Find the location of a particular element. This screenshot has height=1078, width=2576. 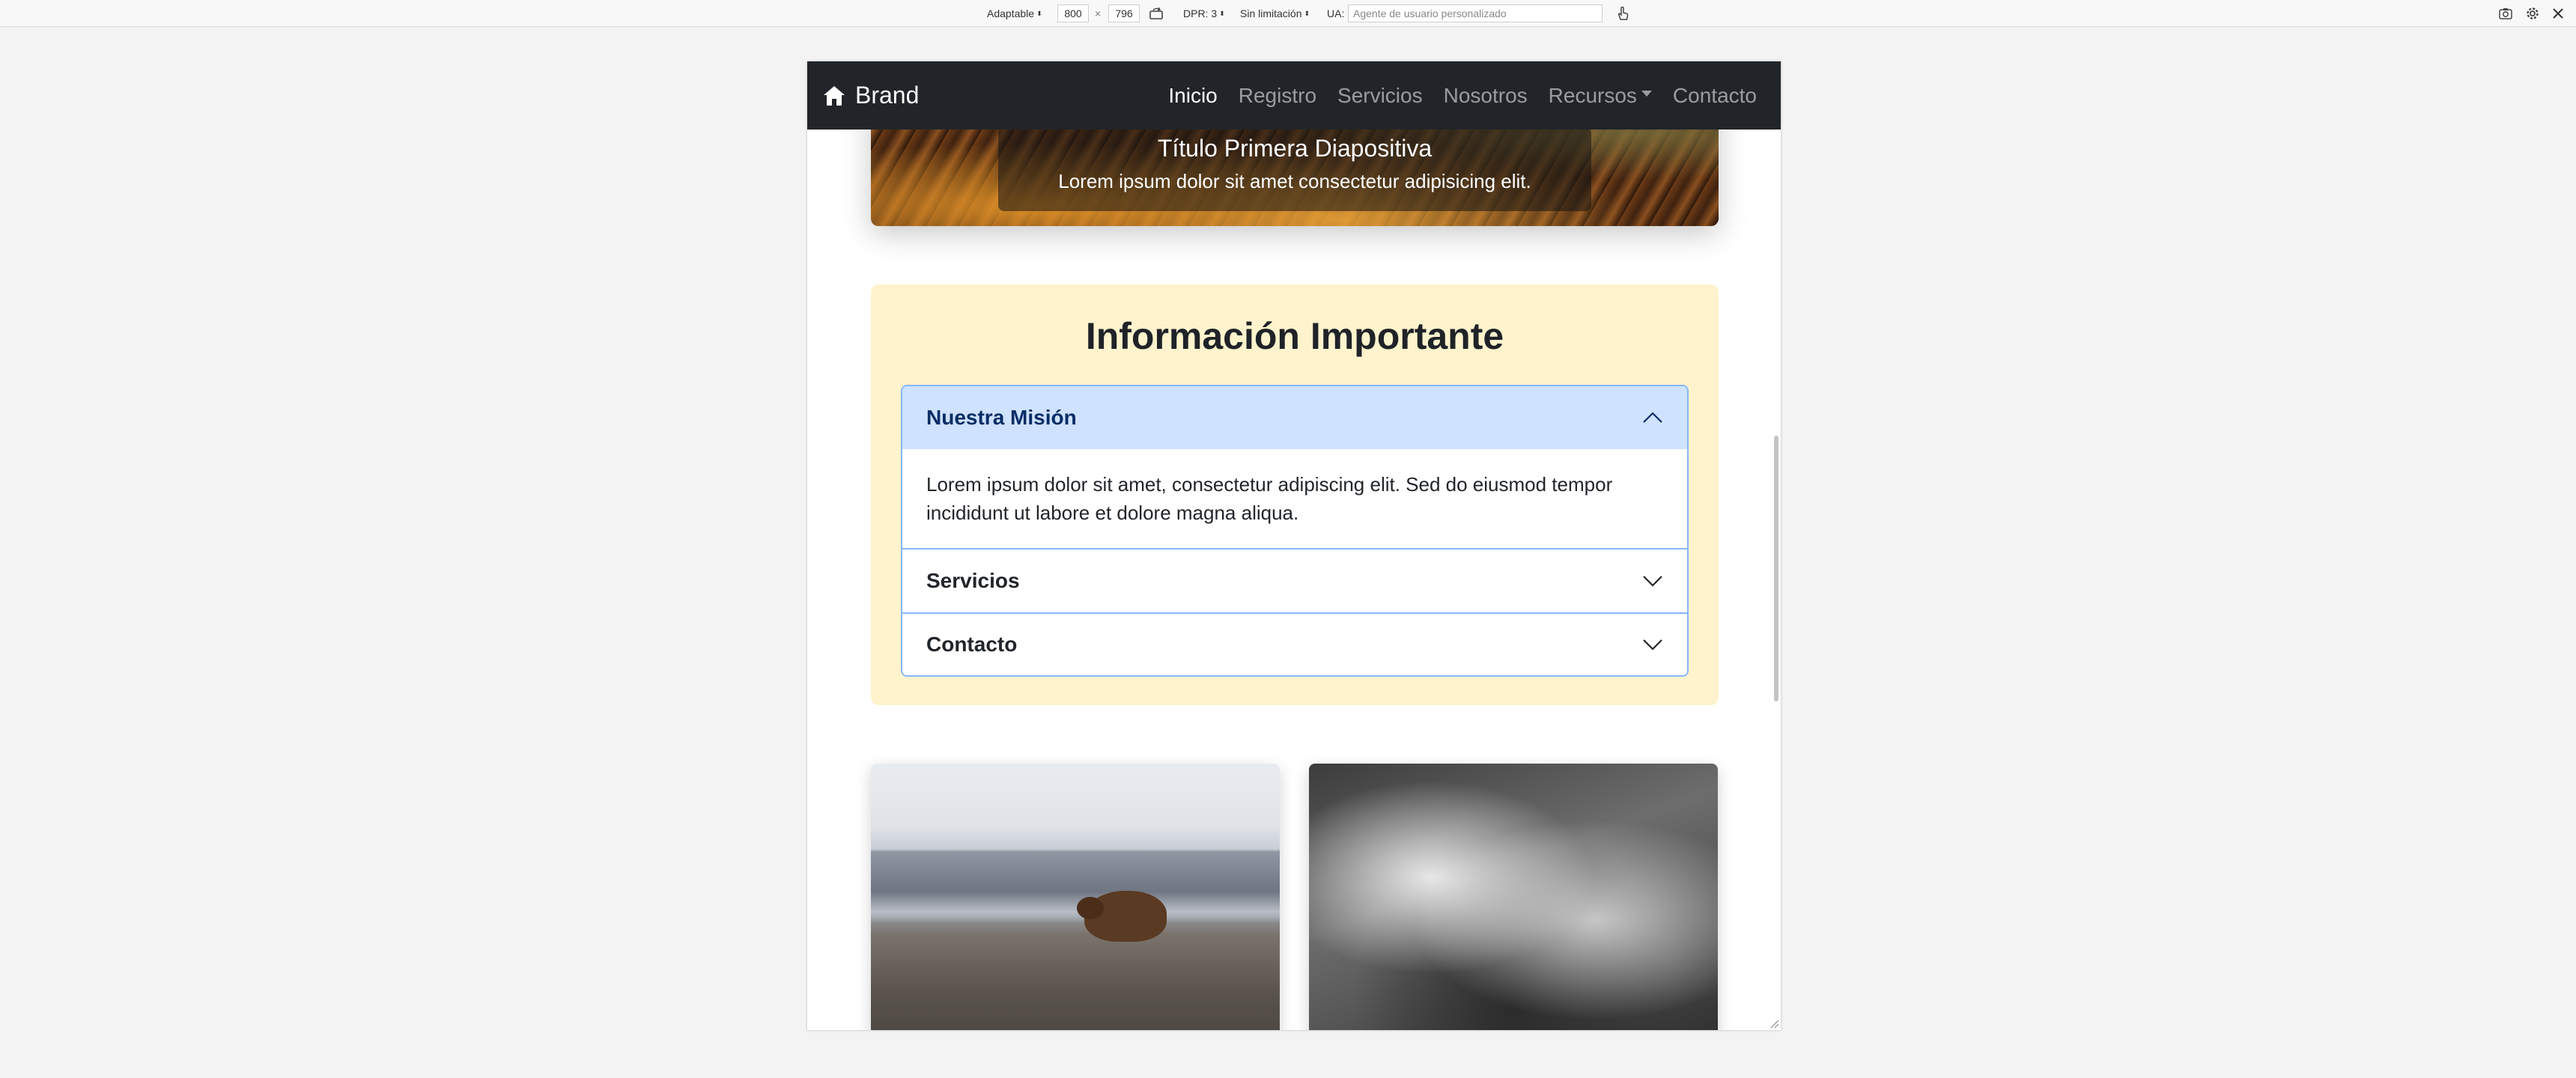

settings-button is located at coordinates (2532, 13).